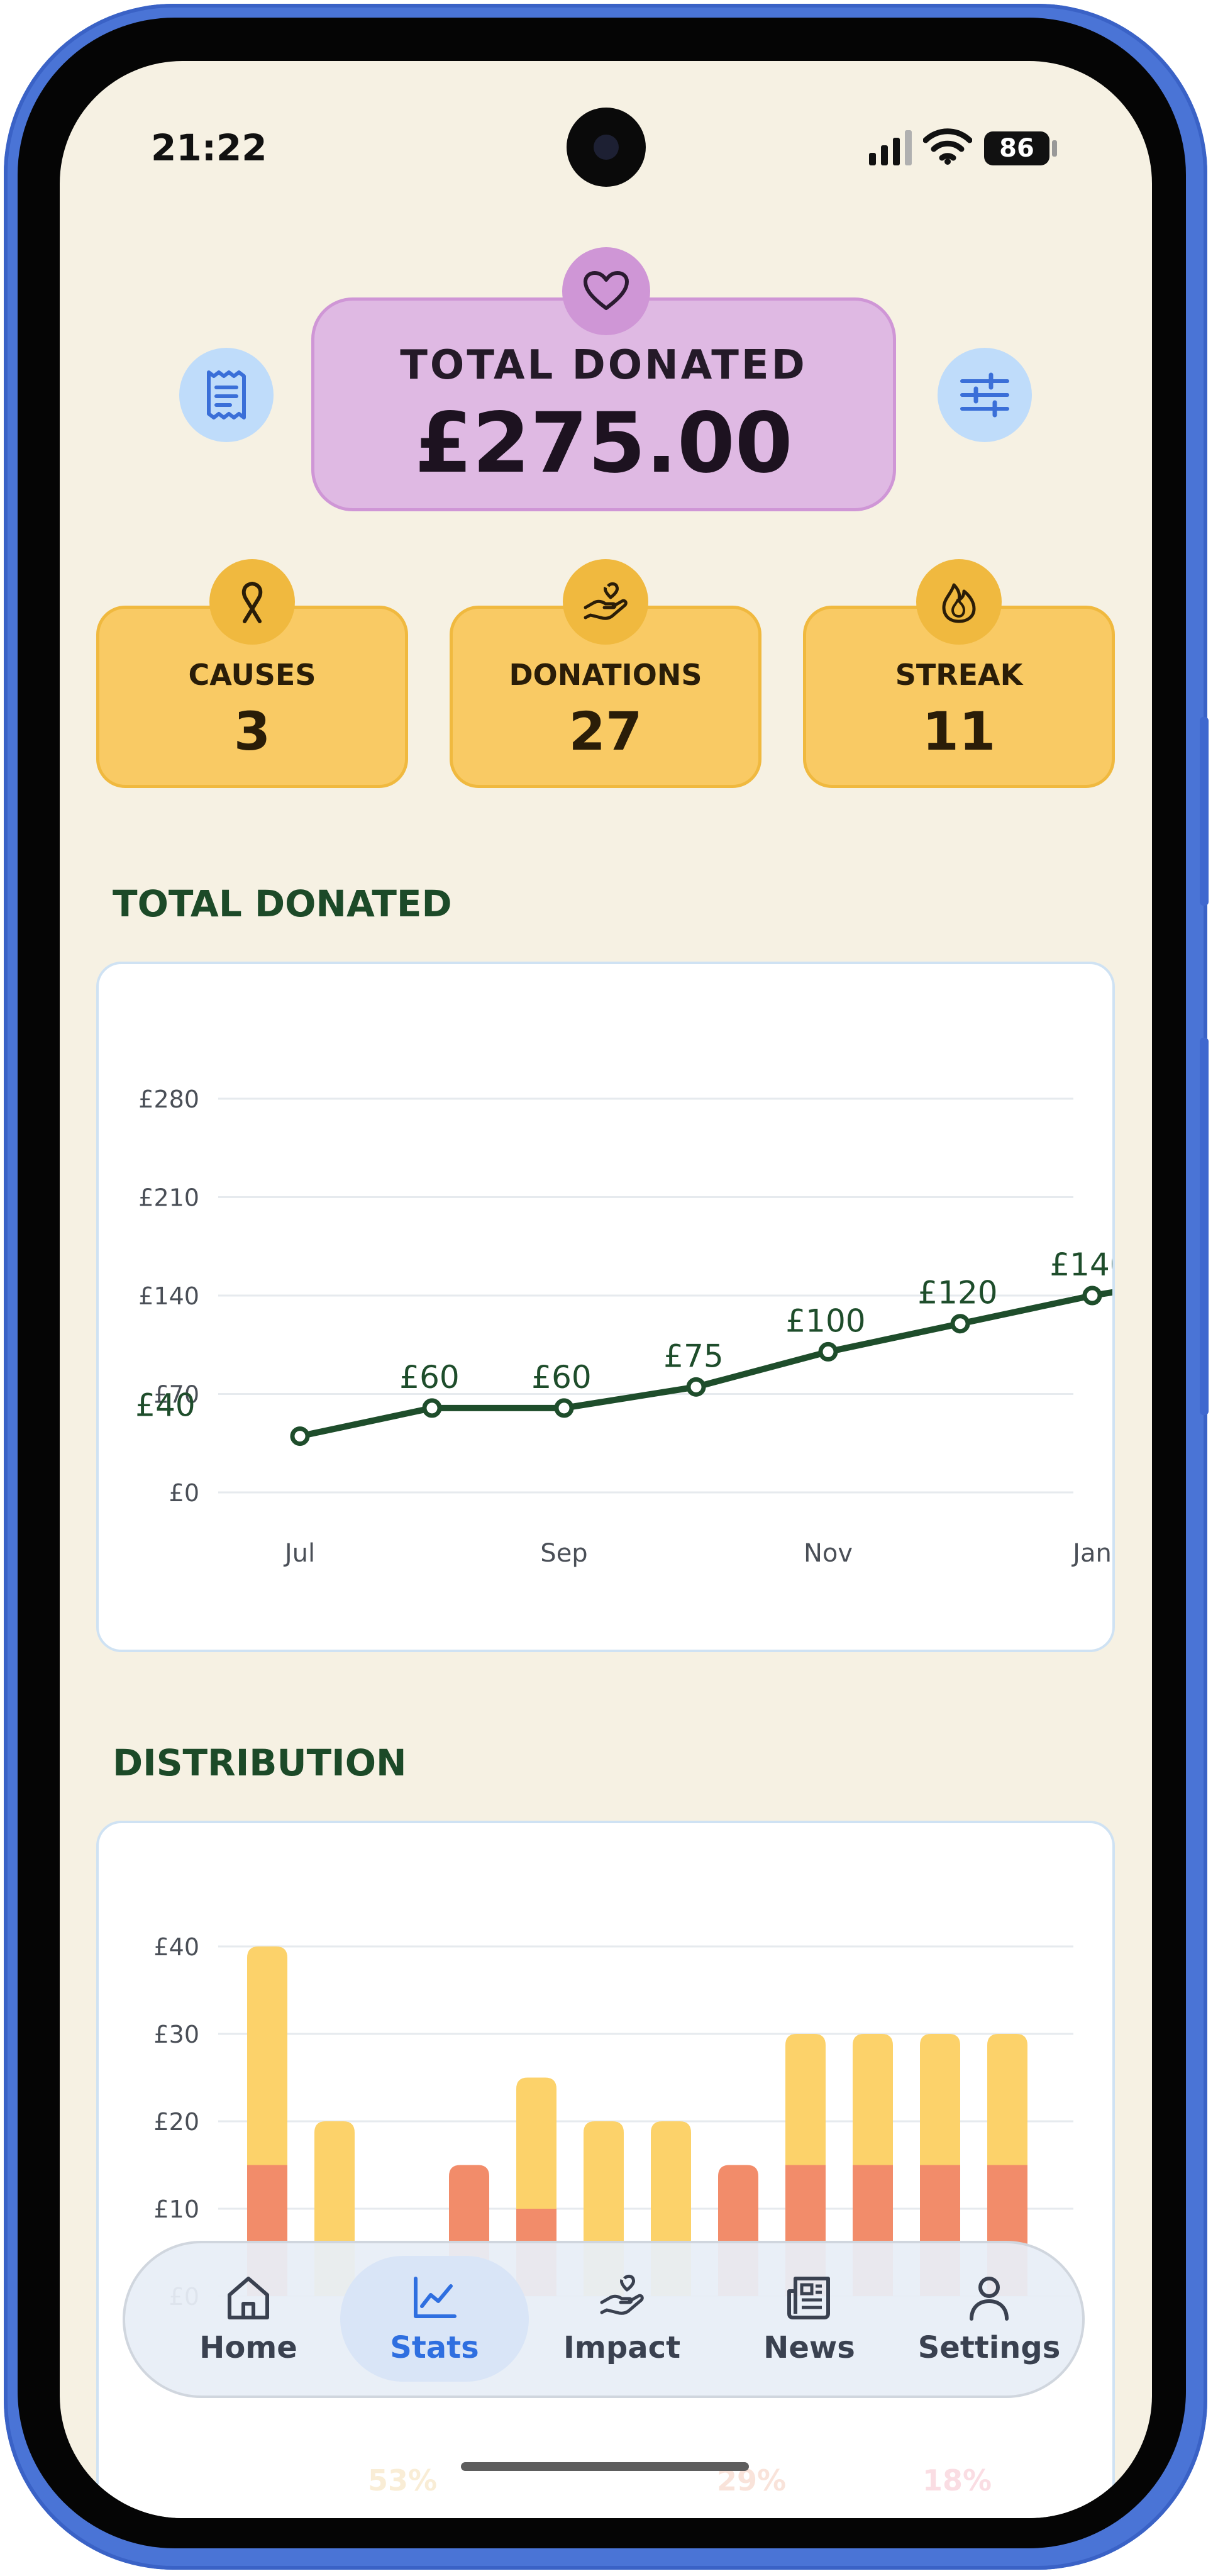 The width and height of the screenshot is (1218, 2576). I want to click on sliders-icon, so click(984, 395).